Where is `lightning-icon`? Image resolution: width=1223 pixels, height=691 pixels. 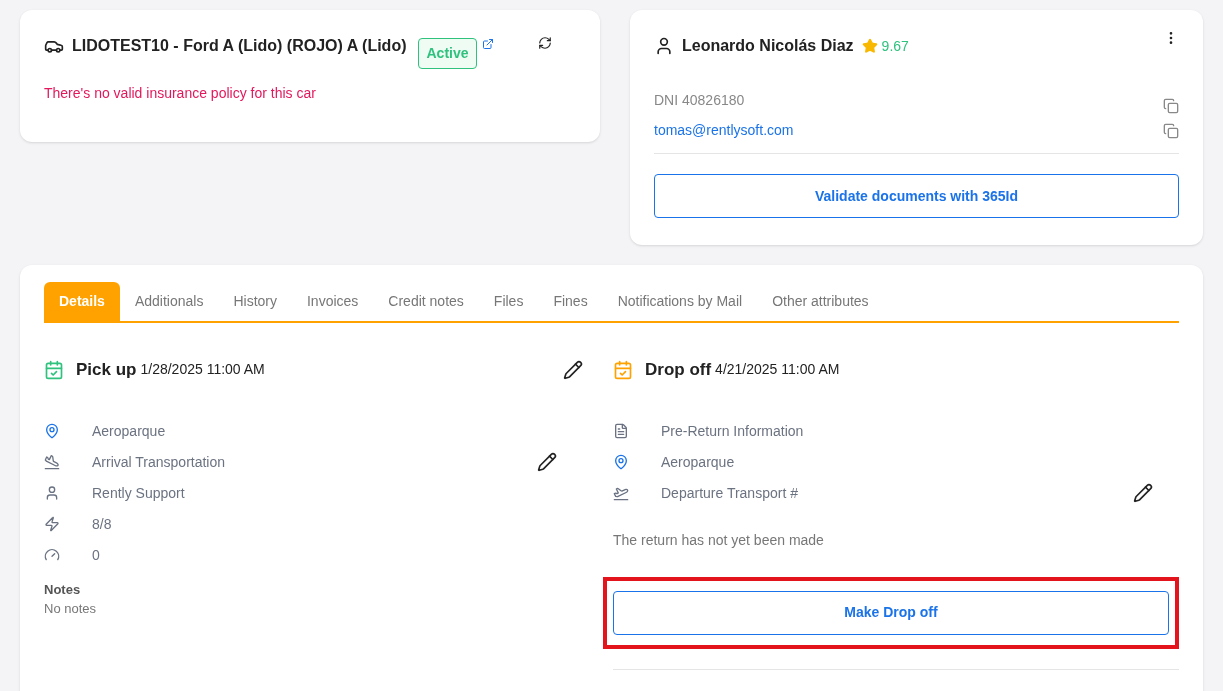
lightning-icon is located at coordinates (52, 524).